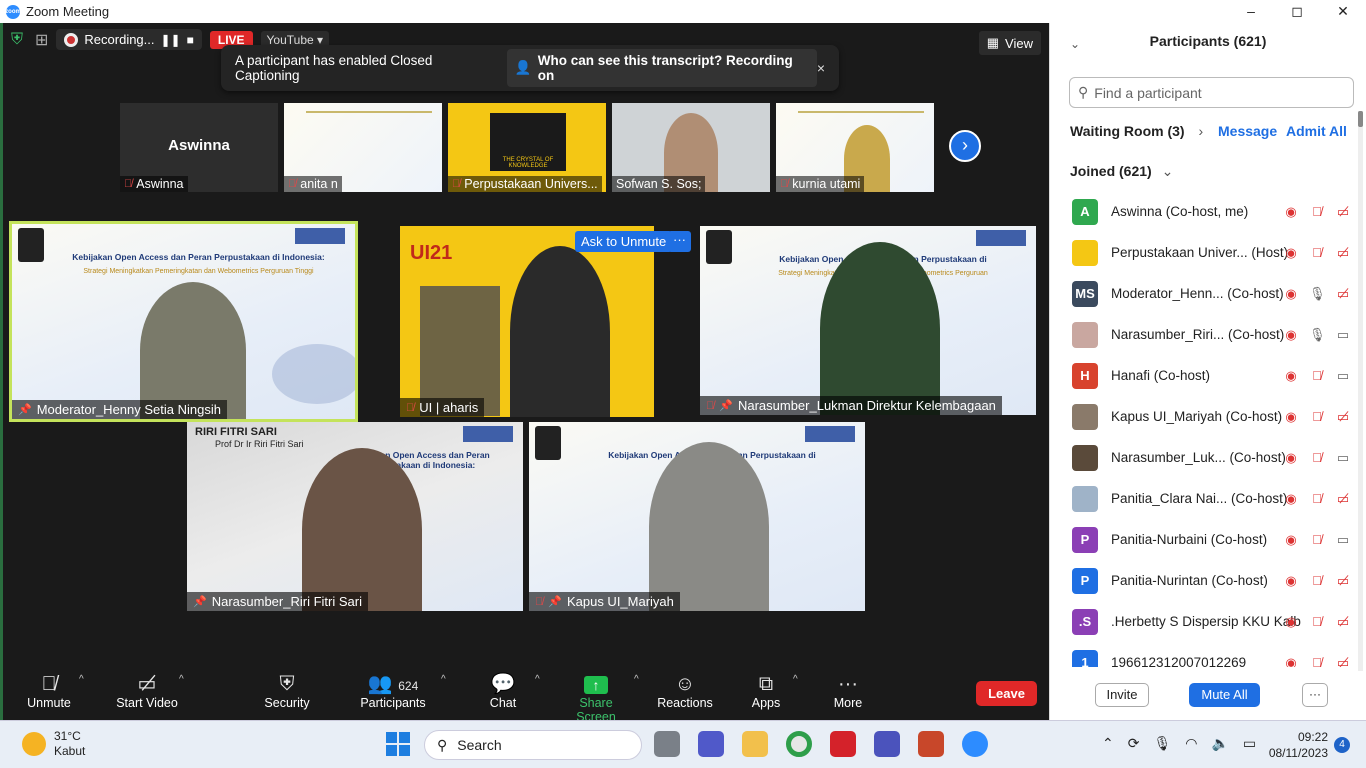  What do you see at coordinates (1202, 498) in the screenshot?
I see `participant-row: Panitia_Clara Nai... (Co-host) ◉ 🎙̸ ▭̸` at bounding box center [1202, 498].